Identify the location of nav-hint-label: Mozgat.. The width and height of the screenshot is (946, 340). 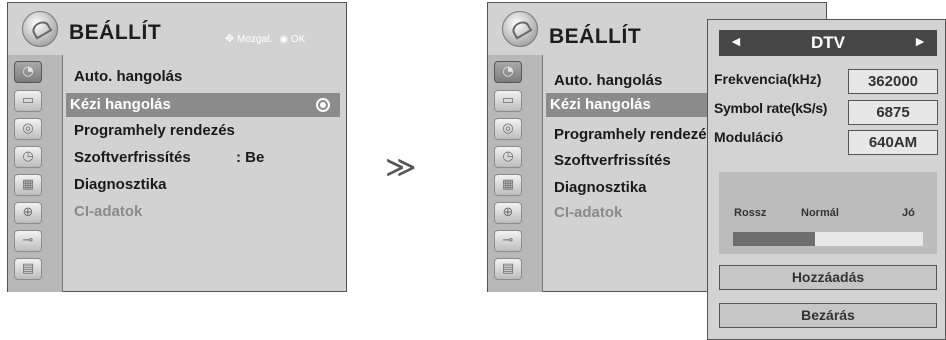
(255, 39).